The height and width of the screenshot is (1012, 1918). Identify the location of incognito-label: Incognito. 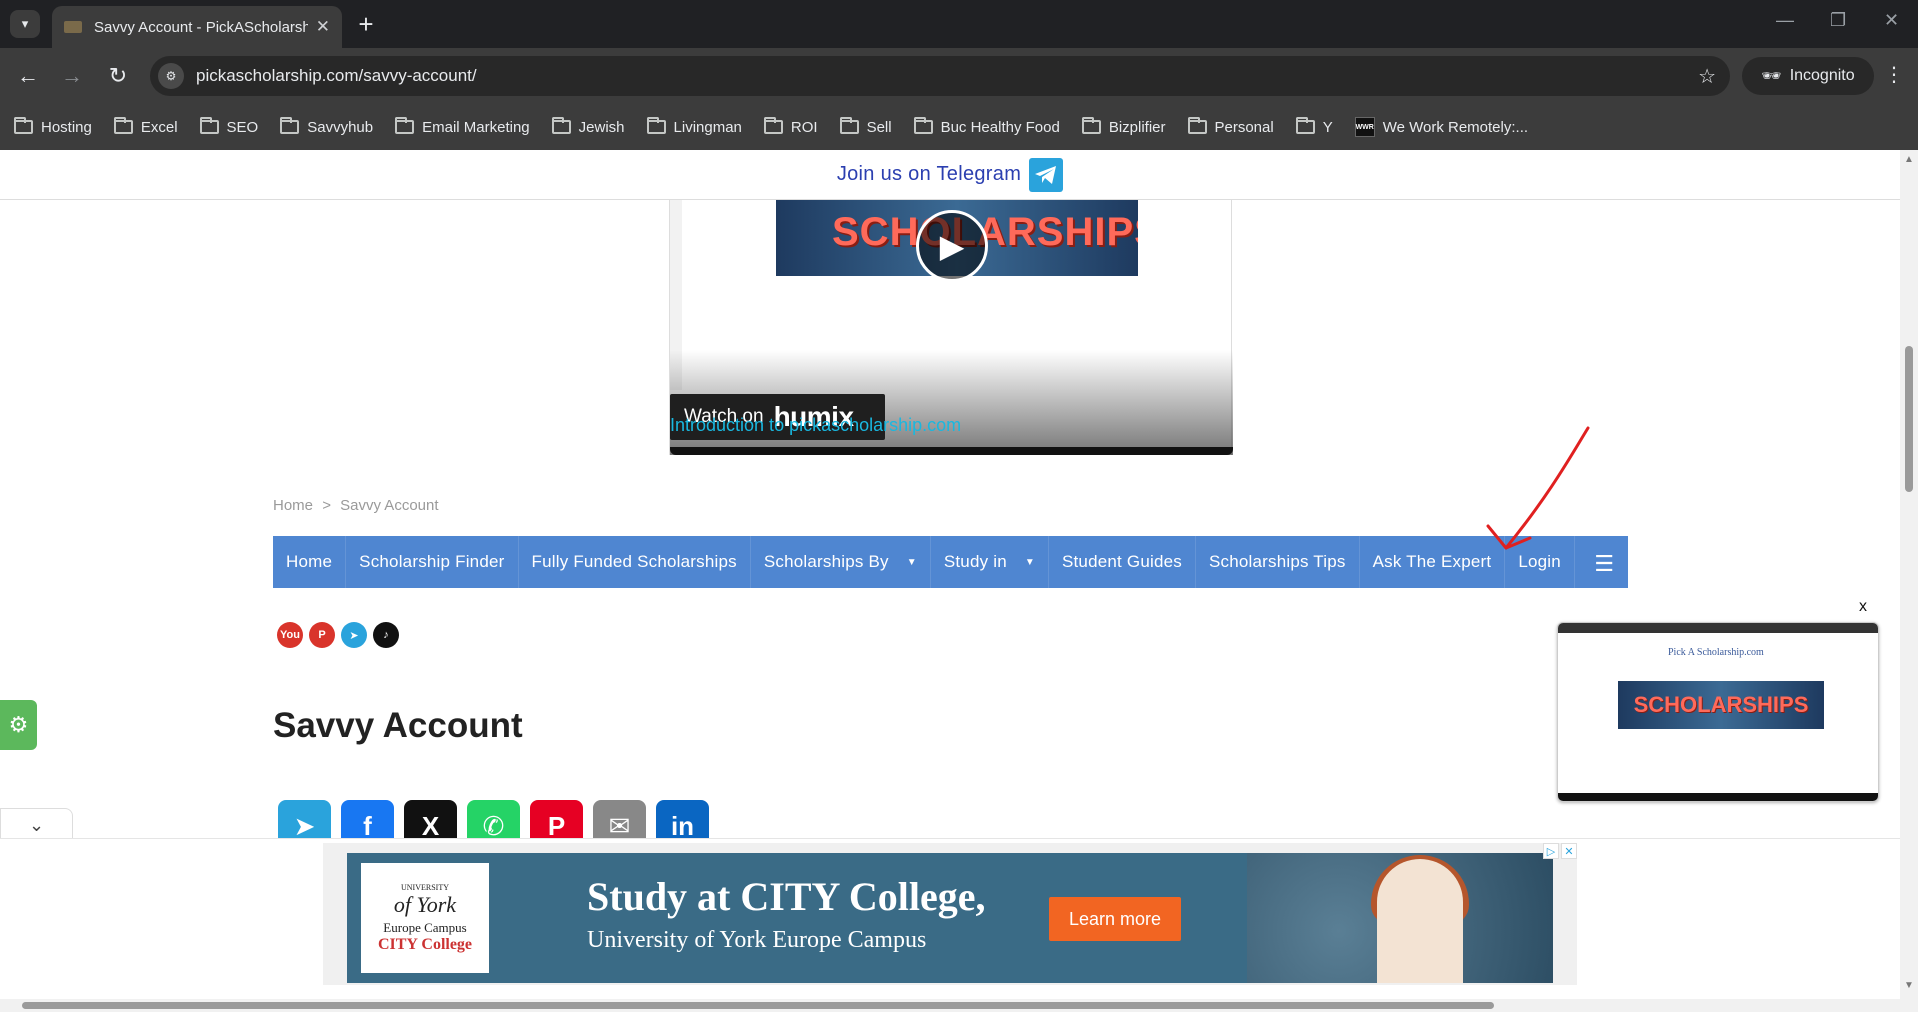
(1822, 75).